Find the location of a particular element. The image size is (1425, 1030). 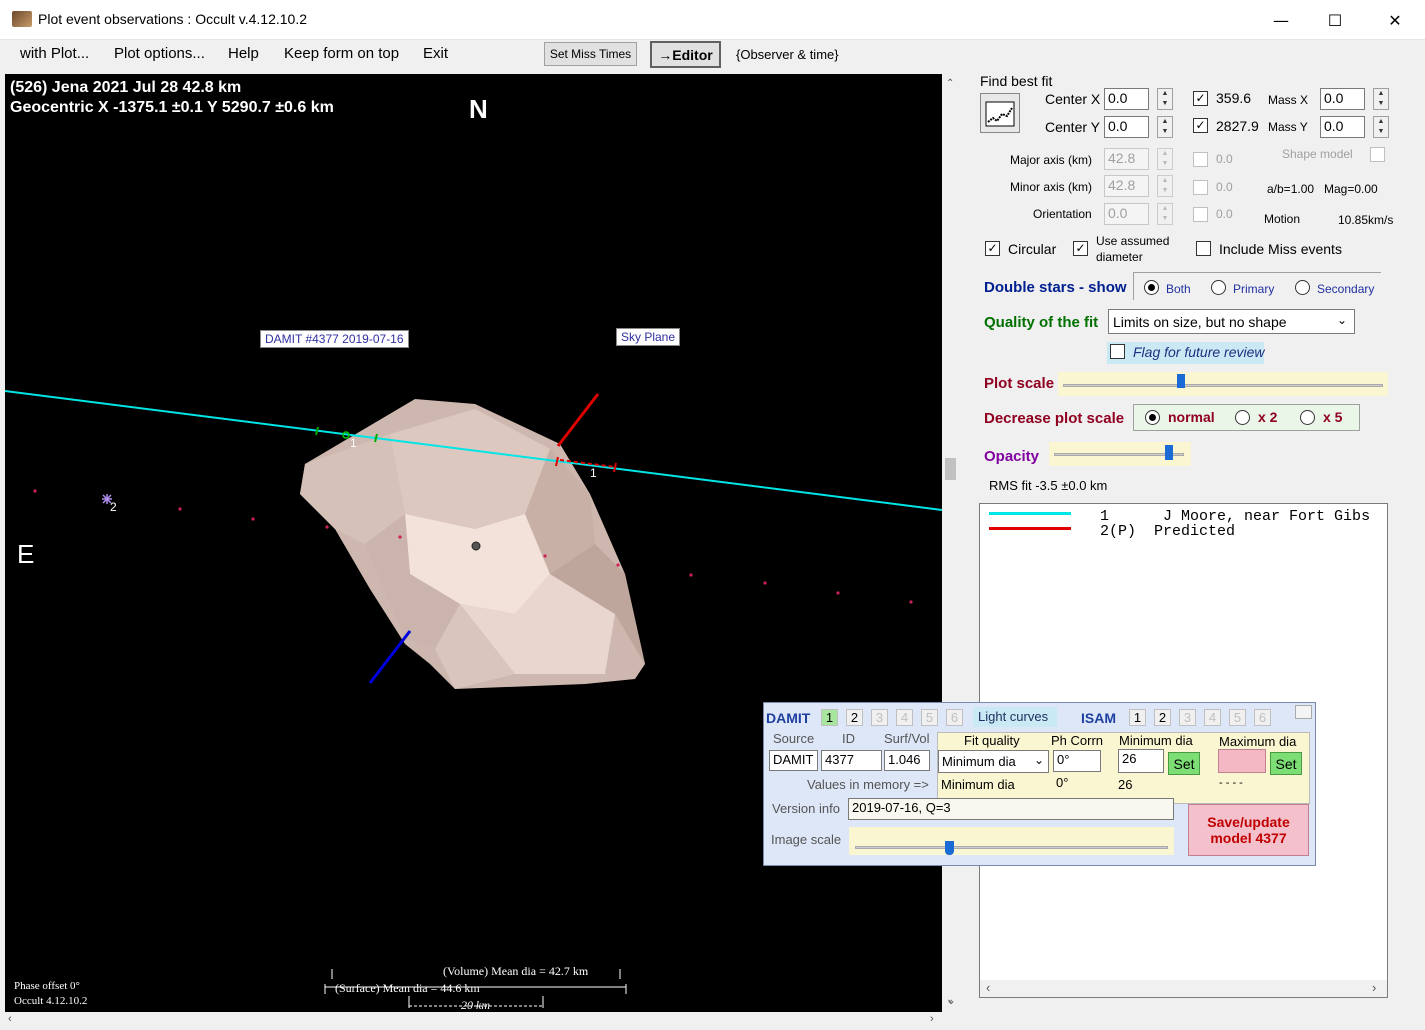

major-axis-spinner: ▲ ▼ is located at coordinates (1165, 159).